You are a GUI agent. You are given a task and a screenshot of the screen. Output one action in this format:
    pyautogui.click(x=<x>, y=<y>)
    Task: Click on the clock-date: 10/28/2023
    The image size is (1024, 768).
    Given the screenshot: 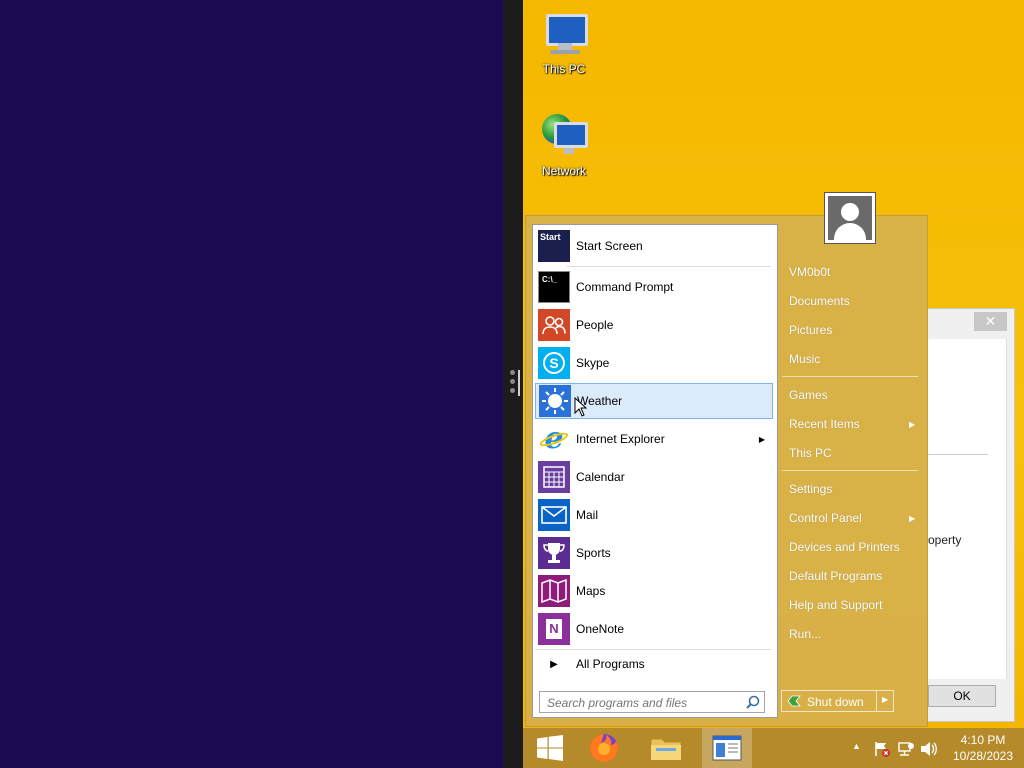 What is the action you would take?
    pyautogui.click(x=983, y=756)
    